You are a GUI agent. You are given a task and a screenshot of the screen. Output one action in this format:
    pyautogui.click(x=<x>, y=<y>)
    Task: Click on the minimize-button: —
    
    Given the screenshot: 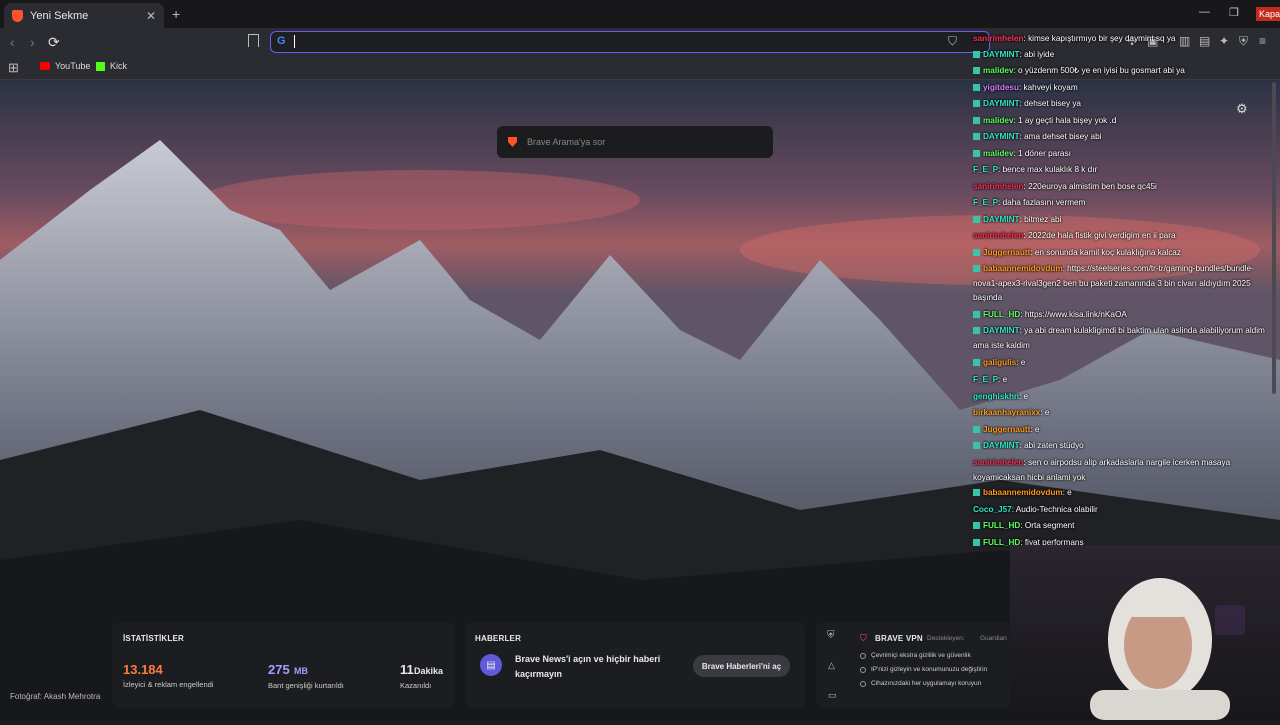 What is the action you would take?
    pyautogui.click(x=1204, y=12)
    